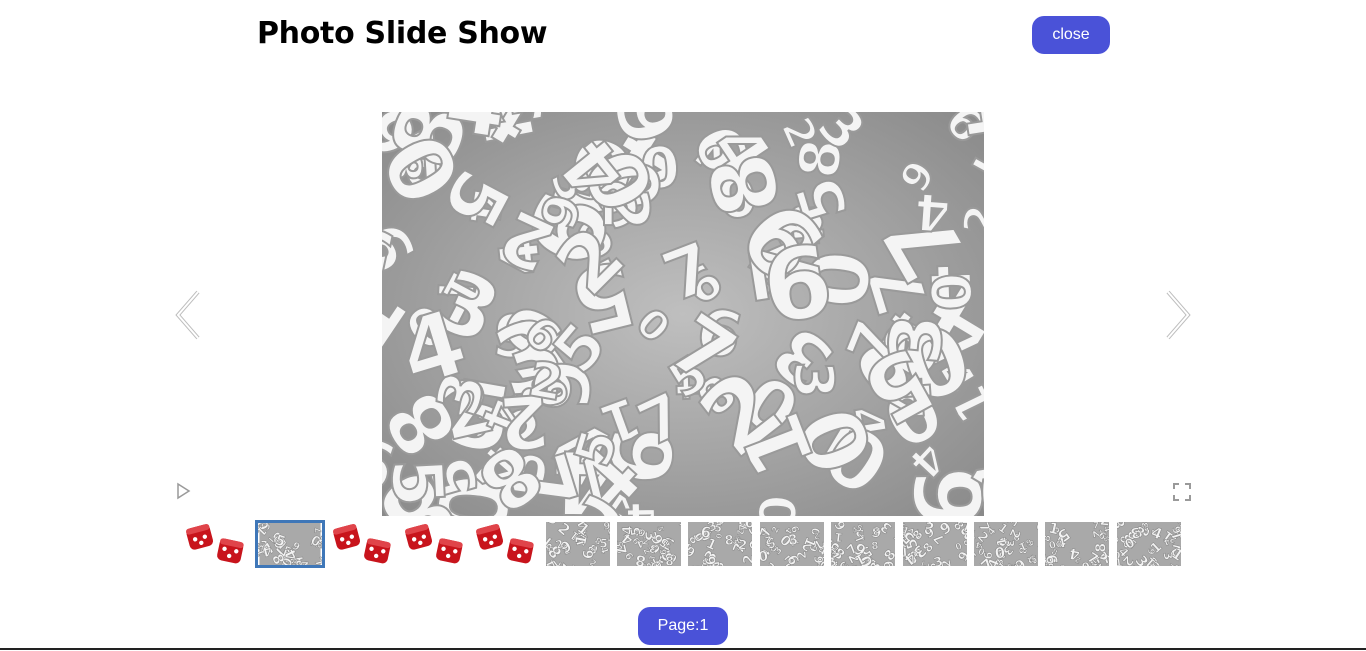 The image size is (1366, 651). What do you see at coordinates (779, 505) in the screenshot?
I see `svg-text: 0` at bounding box center [779, 505].